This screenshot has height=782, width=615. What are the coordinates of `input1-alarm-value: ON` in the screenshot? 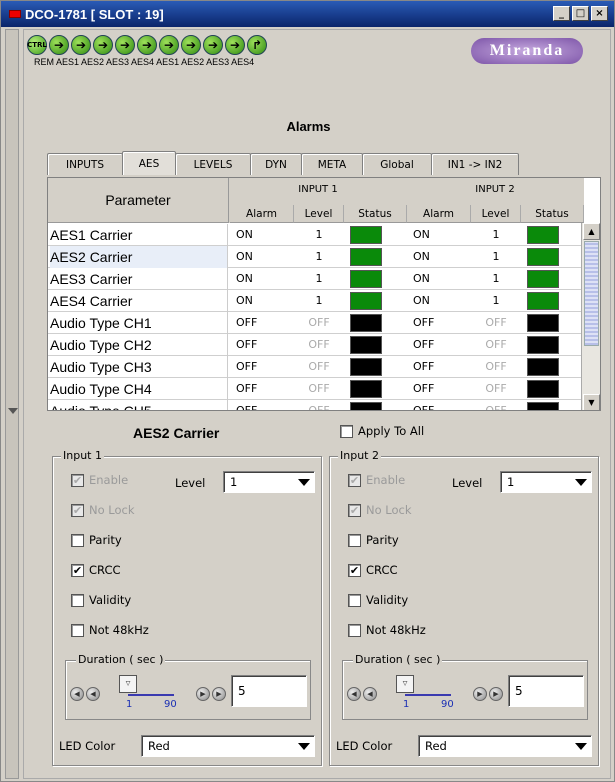 It's located at (244, 300).